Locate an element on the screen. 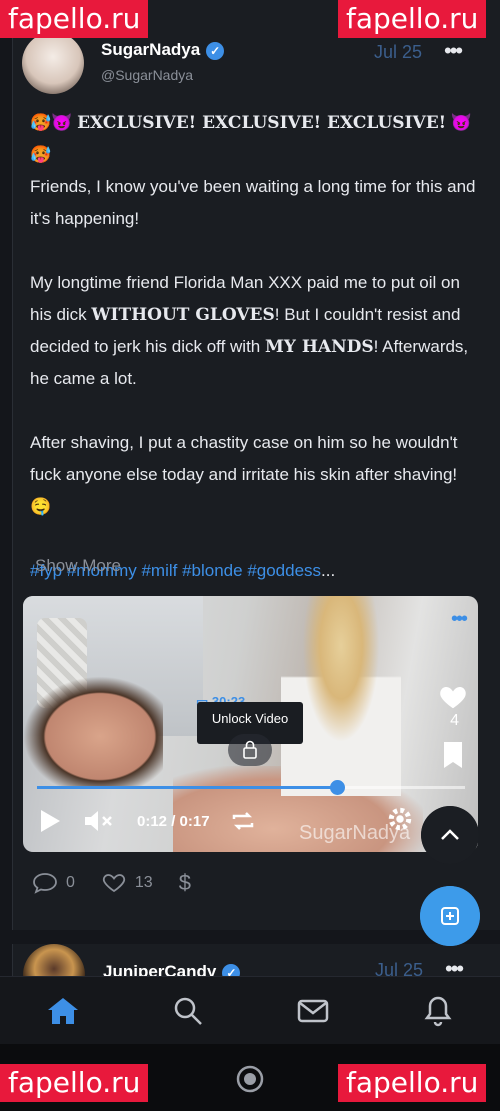 The height and width of the screenshot is (1111, 500). watermark-top-right: fapello.ru is located at coordinates (412, 19).